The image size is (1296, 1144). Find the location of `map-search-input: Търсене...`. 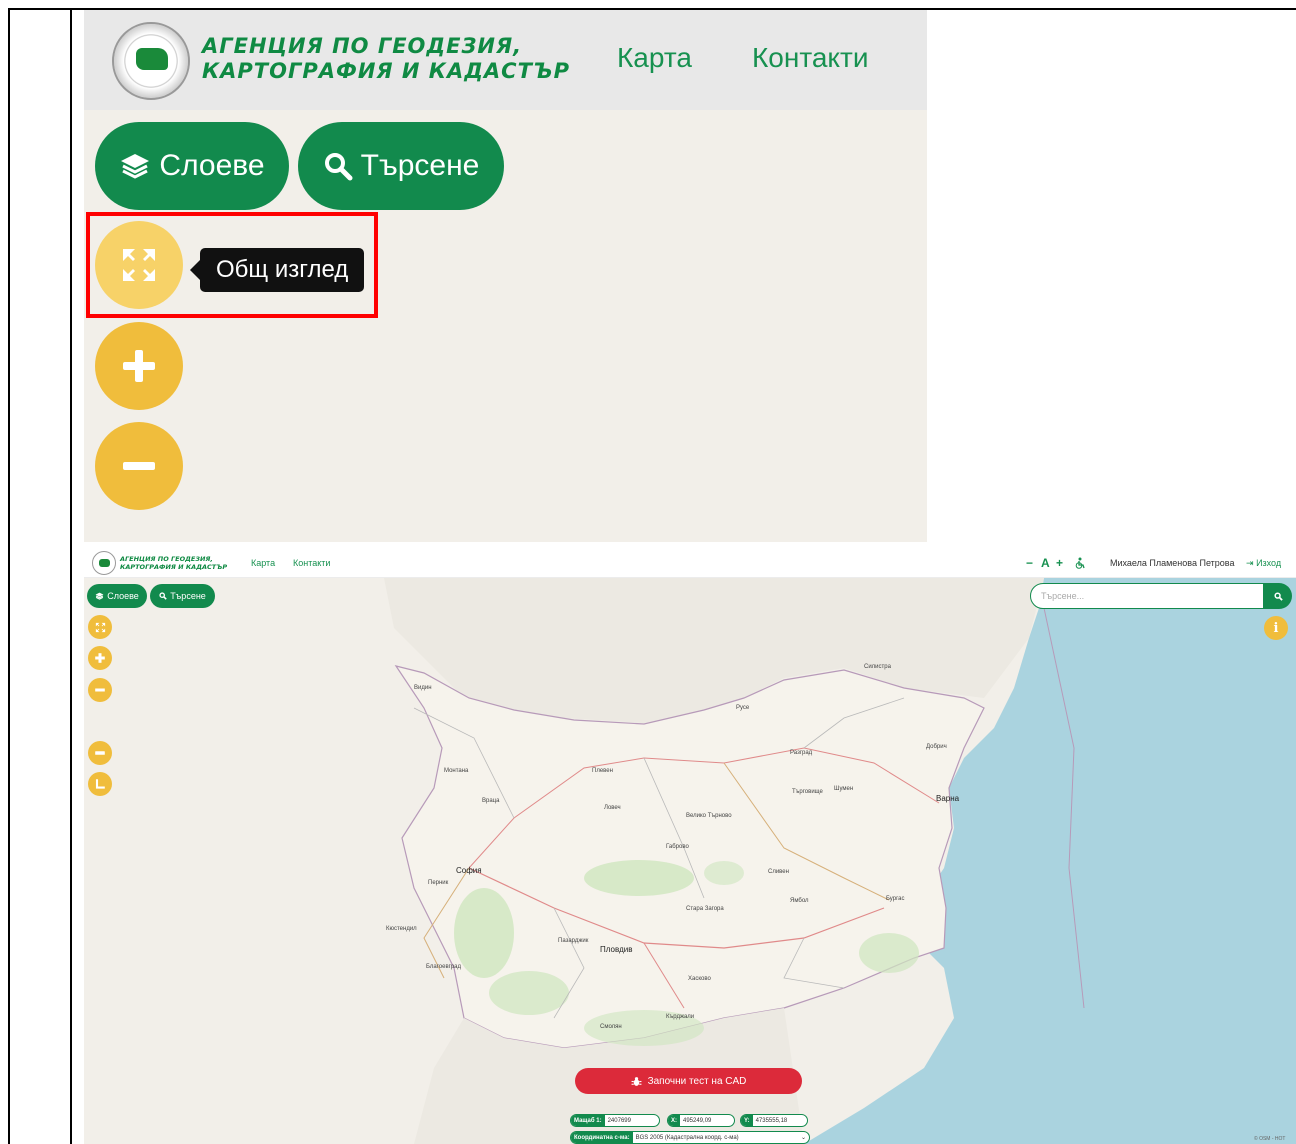

map-search-input: Търсене... is located at coordinates (1147, 596).